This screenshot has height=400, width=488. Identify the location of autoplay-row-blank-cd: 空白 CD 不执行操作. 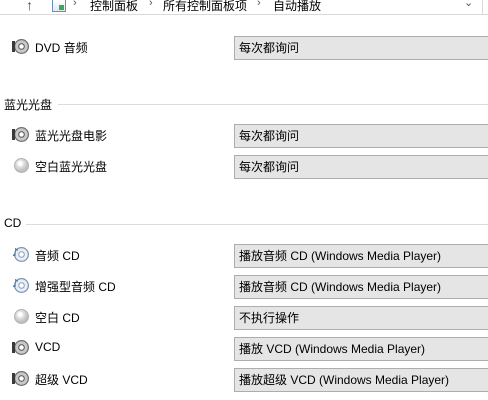
(244, 317).